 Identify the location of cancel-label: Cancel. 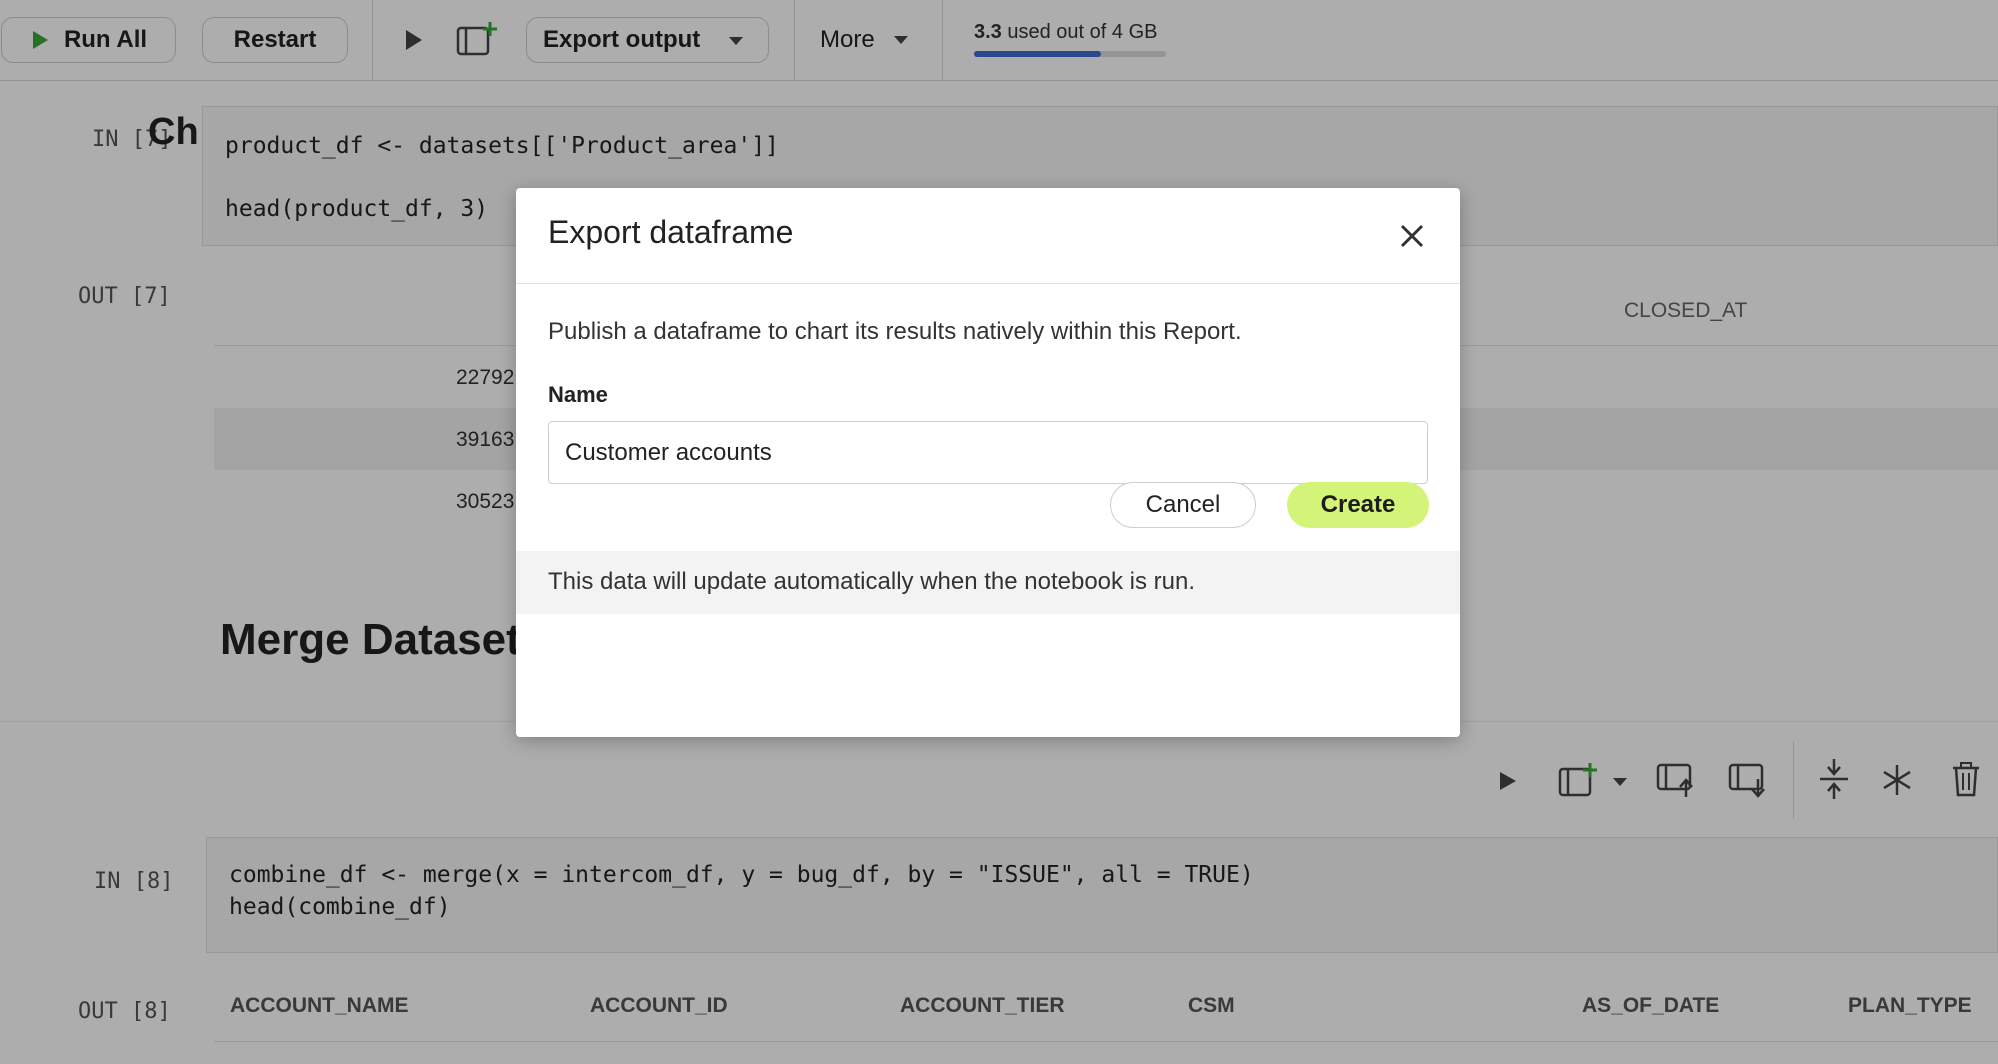
(1183, 504).